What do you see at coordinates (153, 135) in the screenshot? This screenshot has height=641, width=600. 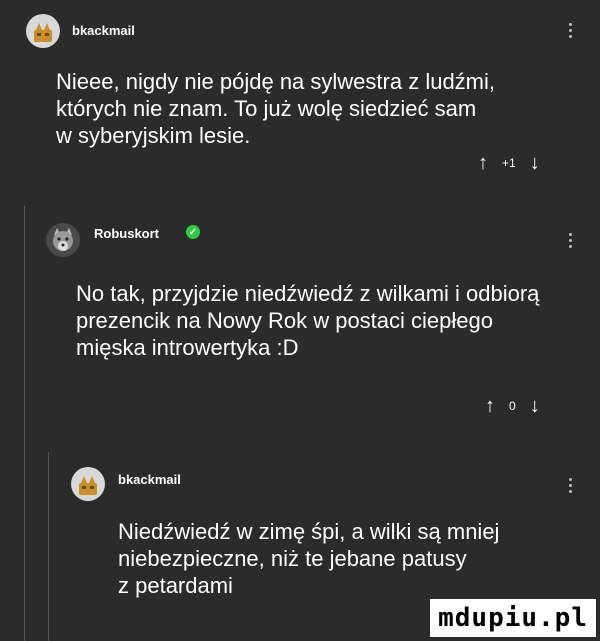 I see `comment-line: w syberyjskim lesie.` at bounding box center [153, 135].